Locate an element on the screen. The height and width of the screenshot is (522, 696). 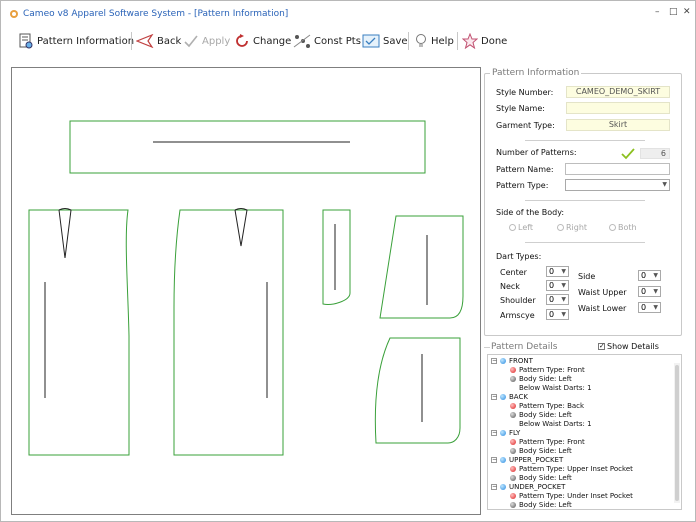
tree-node-front: − FRONT is located at coordinates (512, 360).